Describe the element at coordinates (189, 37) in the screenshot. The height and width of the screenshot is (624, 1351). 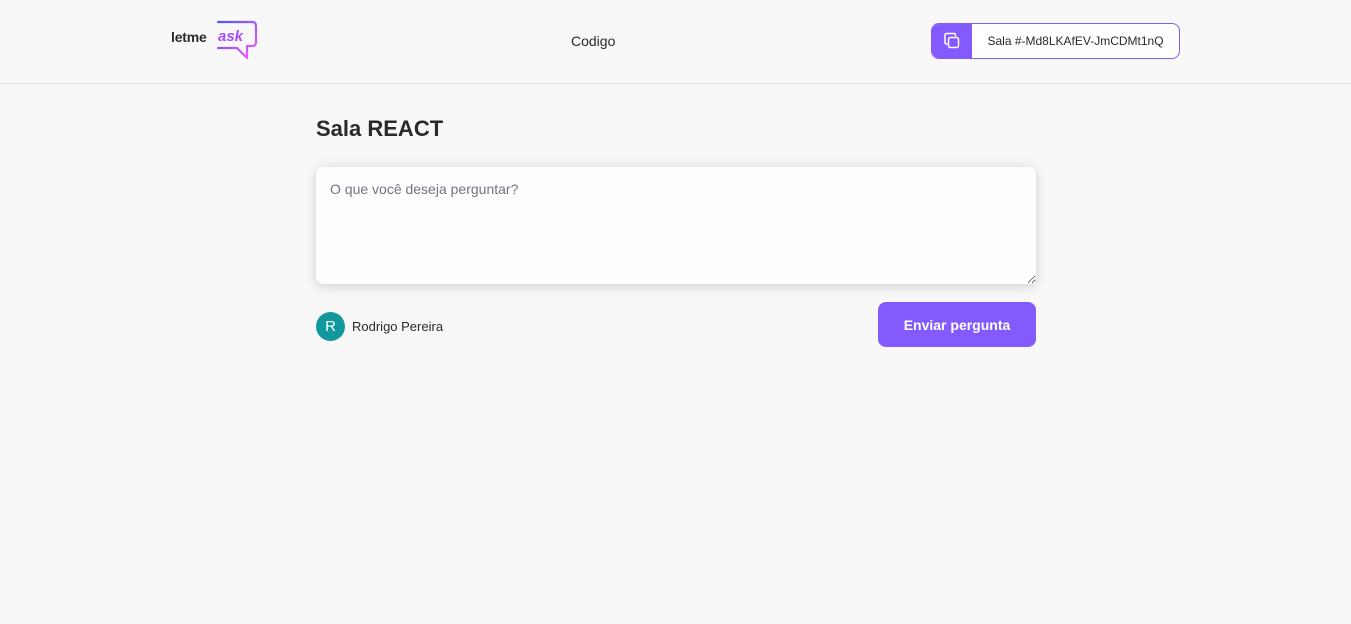
I see `logo-text-letme: letme` at that location.